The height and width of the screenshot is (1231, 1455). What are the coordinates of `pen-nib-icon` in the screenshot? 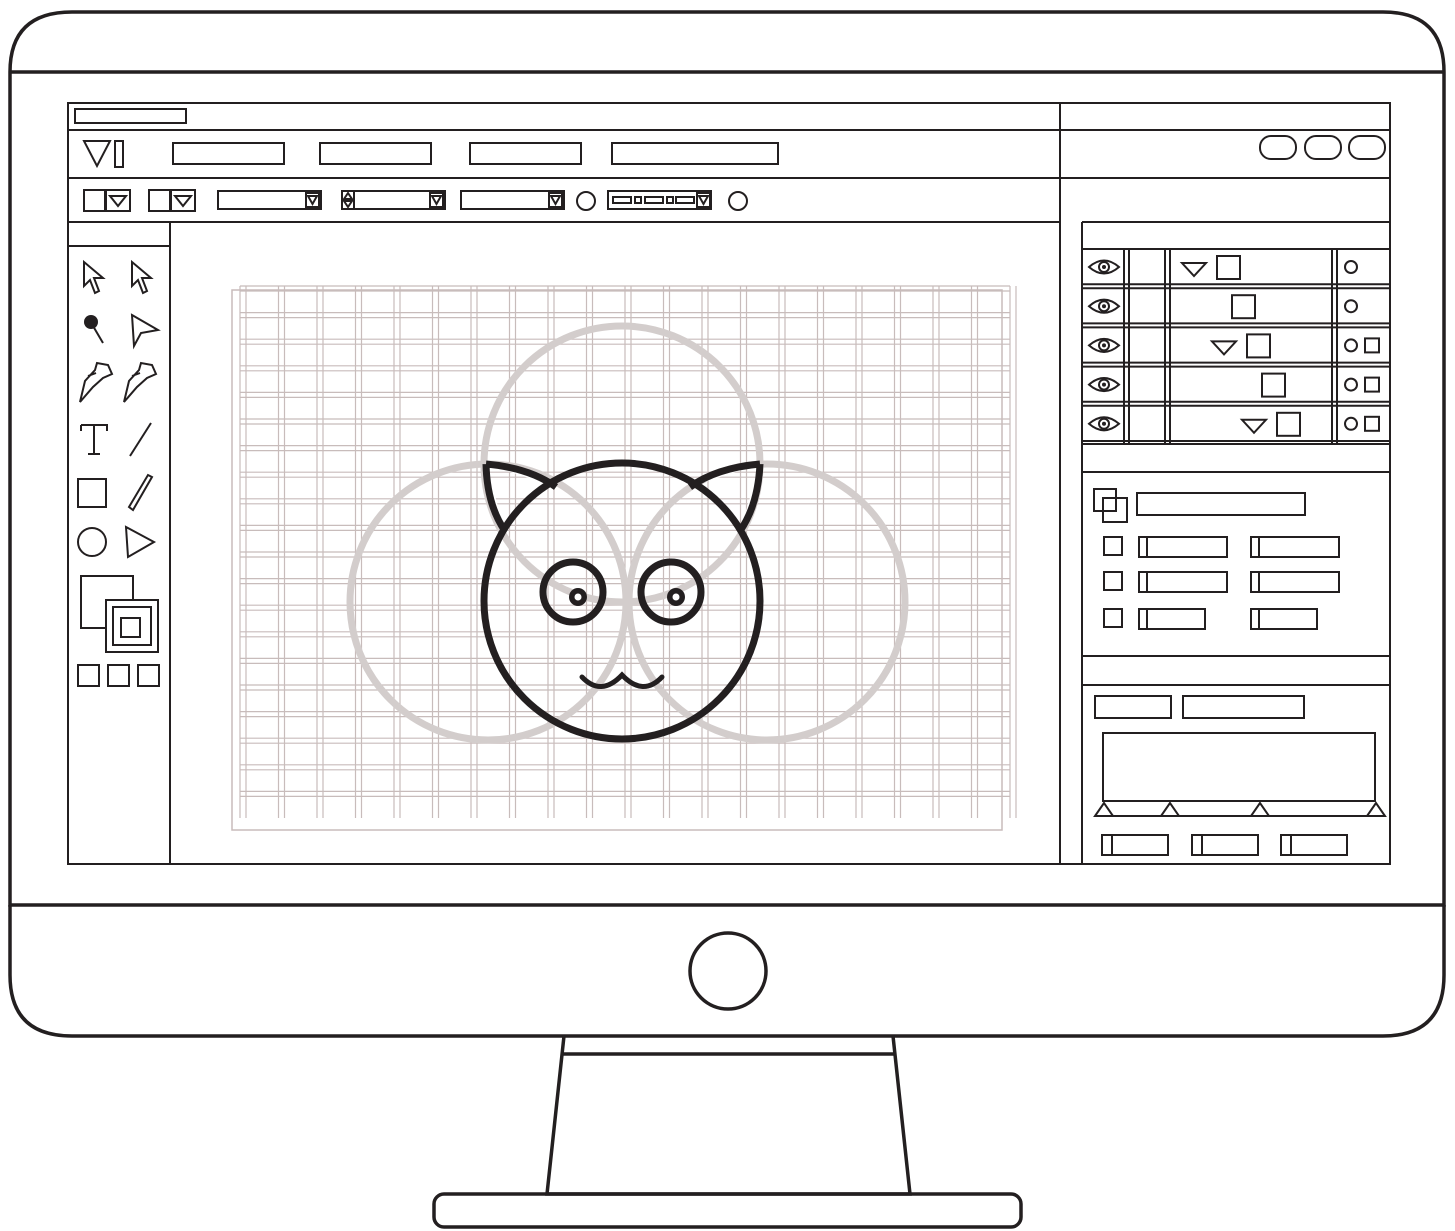 It's located at (96, 382).